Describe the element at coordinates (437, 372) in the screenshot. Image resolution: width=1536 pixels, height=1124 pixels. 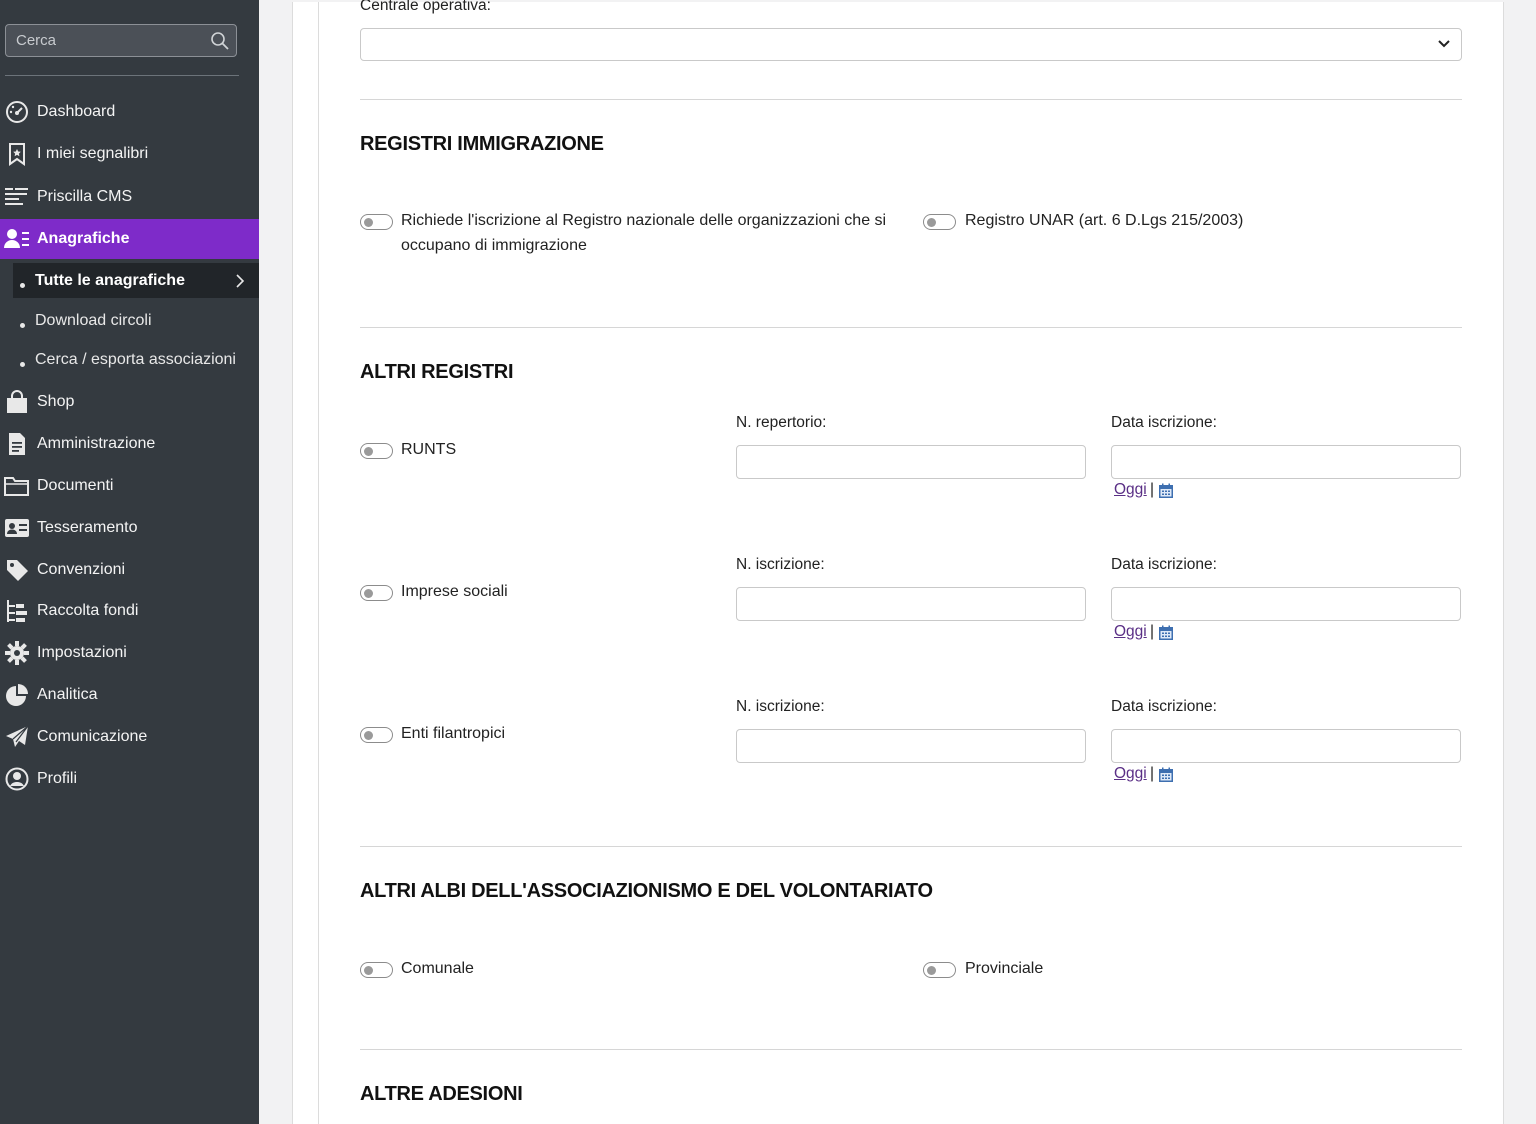
I see `section-title-altri-registri: ALTRI REGISTRI` at that location.